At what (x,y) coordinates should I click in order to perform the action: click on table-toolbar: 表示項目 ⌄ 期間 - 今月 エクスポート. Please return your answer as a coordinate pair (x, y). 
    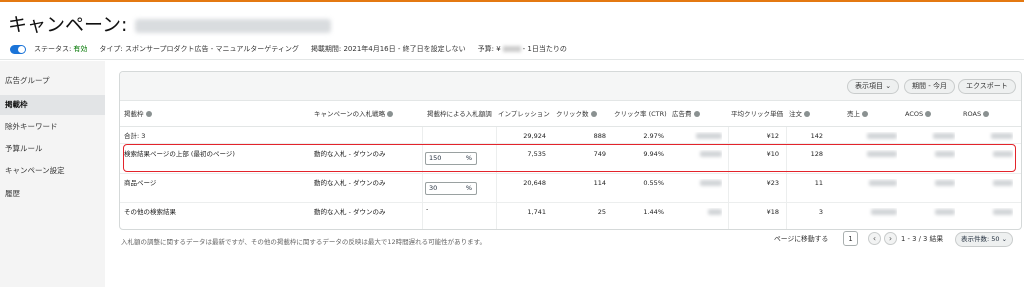
    Looking at the image, I should click on (570, 86).